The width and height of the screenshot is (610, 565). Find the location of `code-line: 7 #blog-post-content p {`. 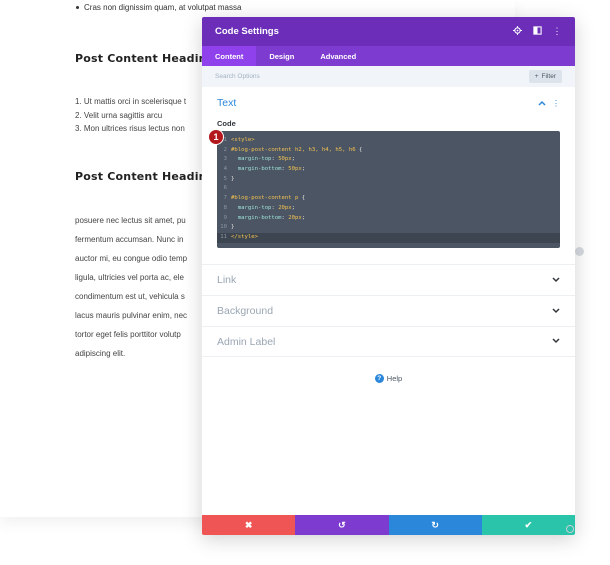

code-line: 7 #blog-post-content p { is located at coordinates (388, 199).